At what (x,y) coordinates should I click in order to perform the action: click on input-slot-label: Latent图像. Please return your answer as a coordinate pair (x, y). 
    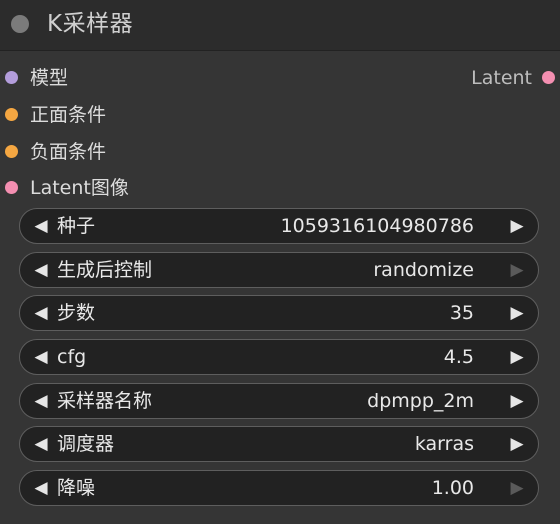
    Looking at the image, I should click on (79, 188).